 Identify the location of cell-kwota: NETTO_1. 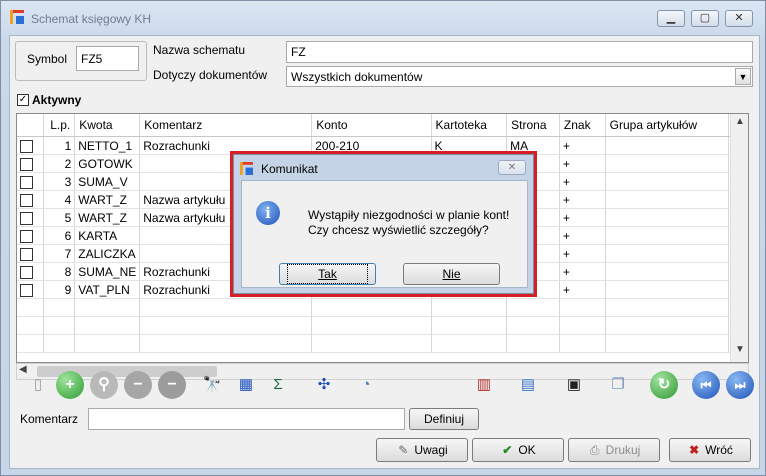
(107, 145).